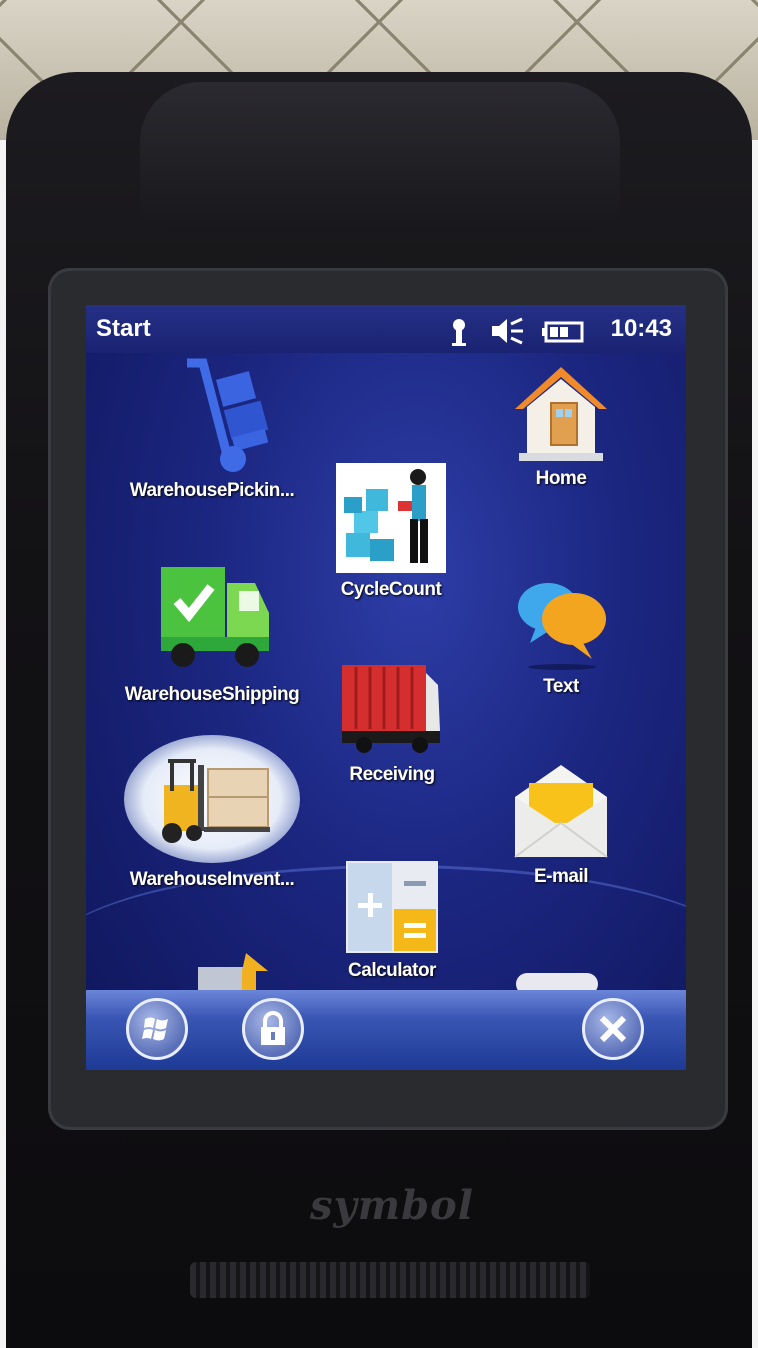 Image resolution: width=758 pixels, height=1348 pixels. Describe the element at coordinates (392, 774) in the screenshot. I see `receiving-label: Receiving` at that location.